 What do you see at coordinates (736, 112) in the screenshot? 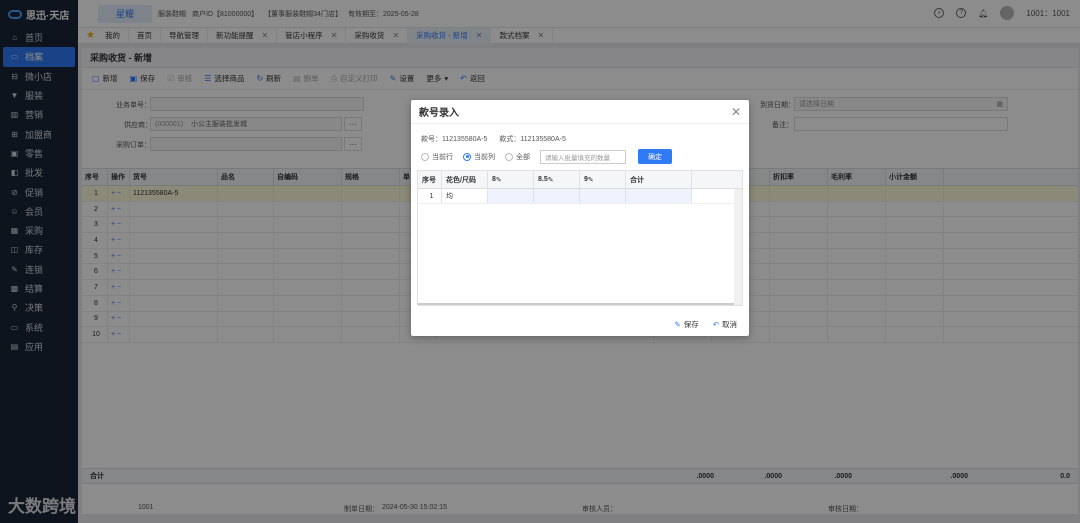
I see `close-icon: ✕` at bounding box center [736, 112].